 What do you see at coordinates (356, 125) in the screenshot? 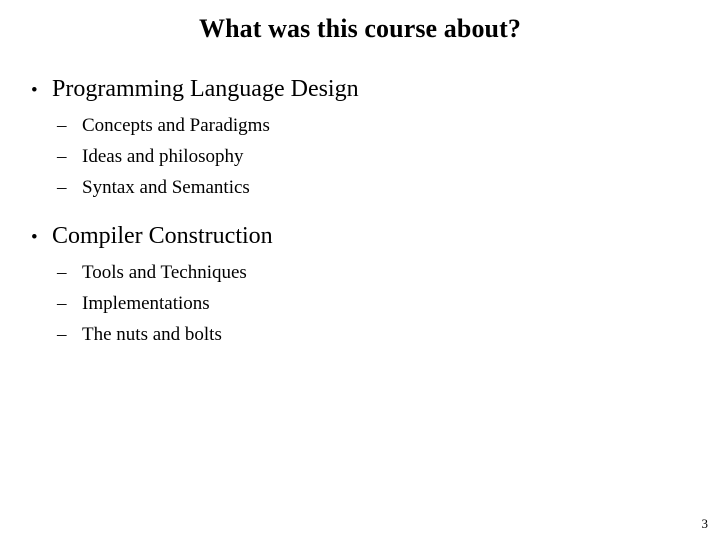
I see `sub-bullet-item: – Concepts and Paradigms` at bounding box center [356, 125].